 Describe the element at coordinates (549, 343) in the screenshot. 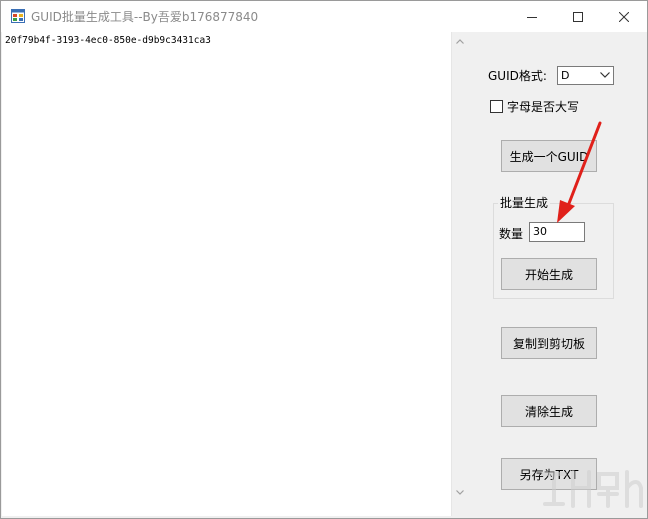

I see `copy-to-clipboard-button: 复制到剪切板` at that location.